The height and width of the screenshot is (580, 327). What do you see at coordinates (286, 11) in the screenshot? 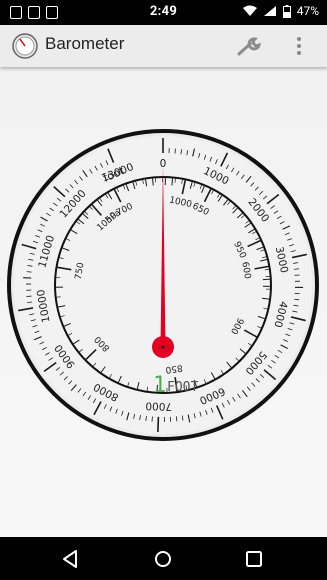
I see `battery-icon` at bounding box center [286, 11].